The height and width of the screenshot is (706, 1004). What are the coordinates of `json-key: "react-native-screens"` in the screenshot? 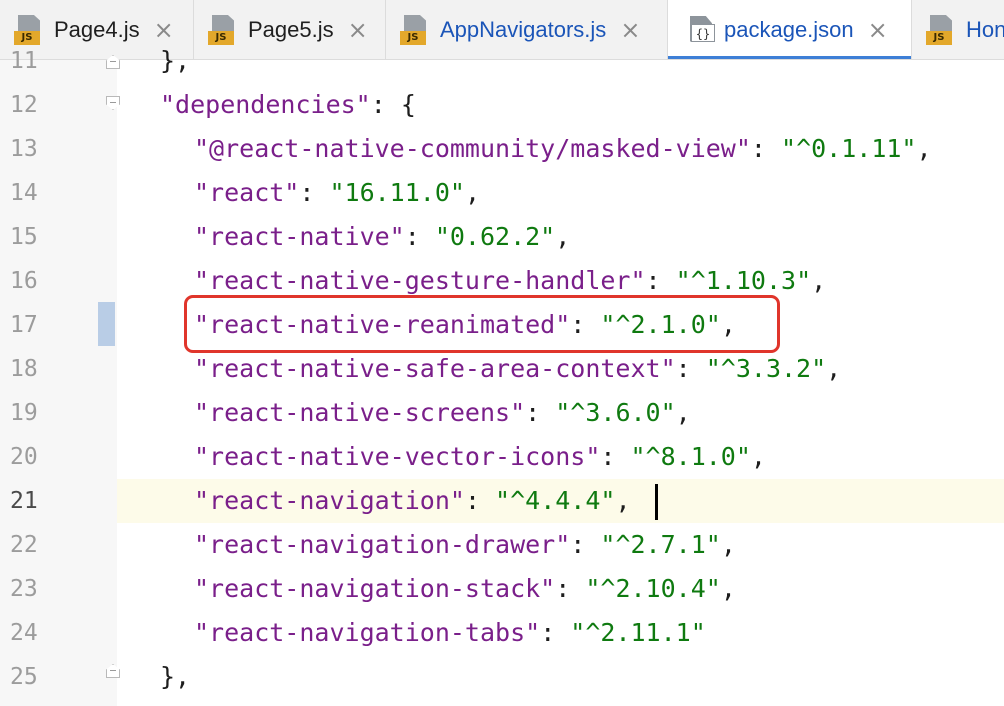 It's located at (360, 412).